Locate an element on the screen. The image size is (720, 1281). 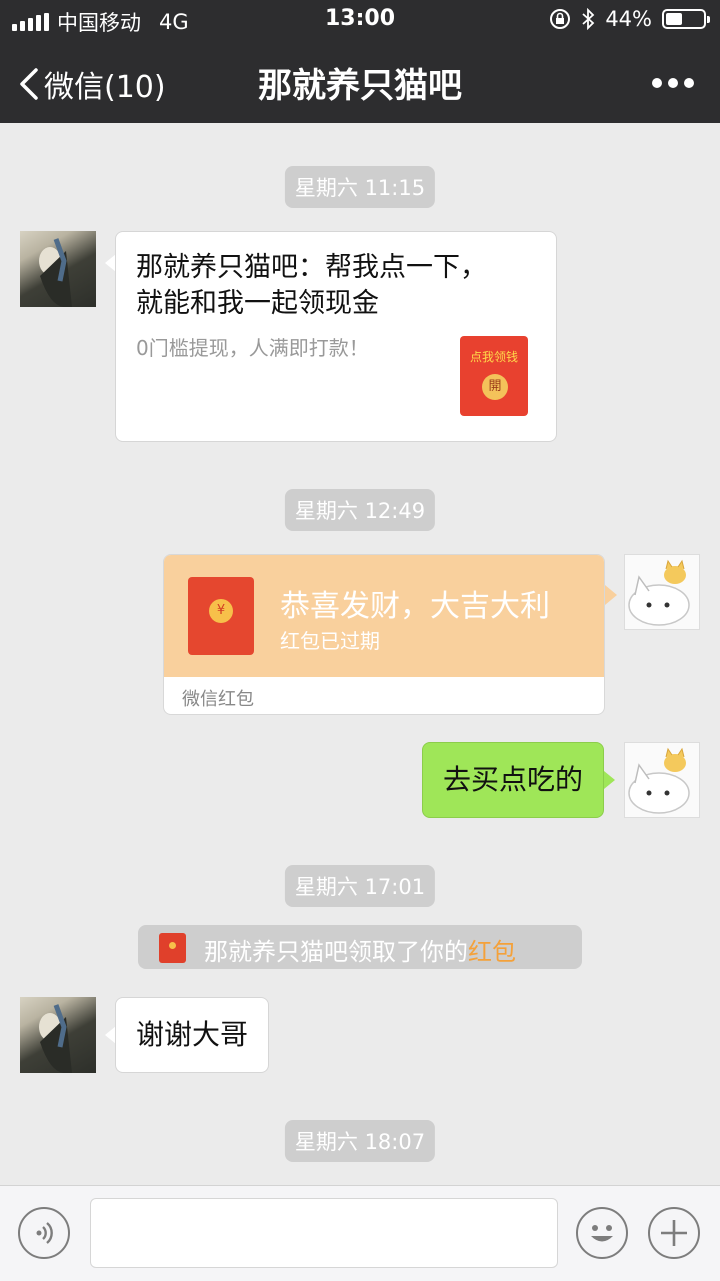
timestamp: 星期六 18:07 is located at coordinates (360, 1141).